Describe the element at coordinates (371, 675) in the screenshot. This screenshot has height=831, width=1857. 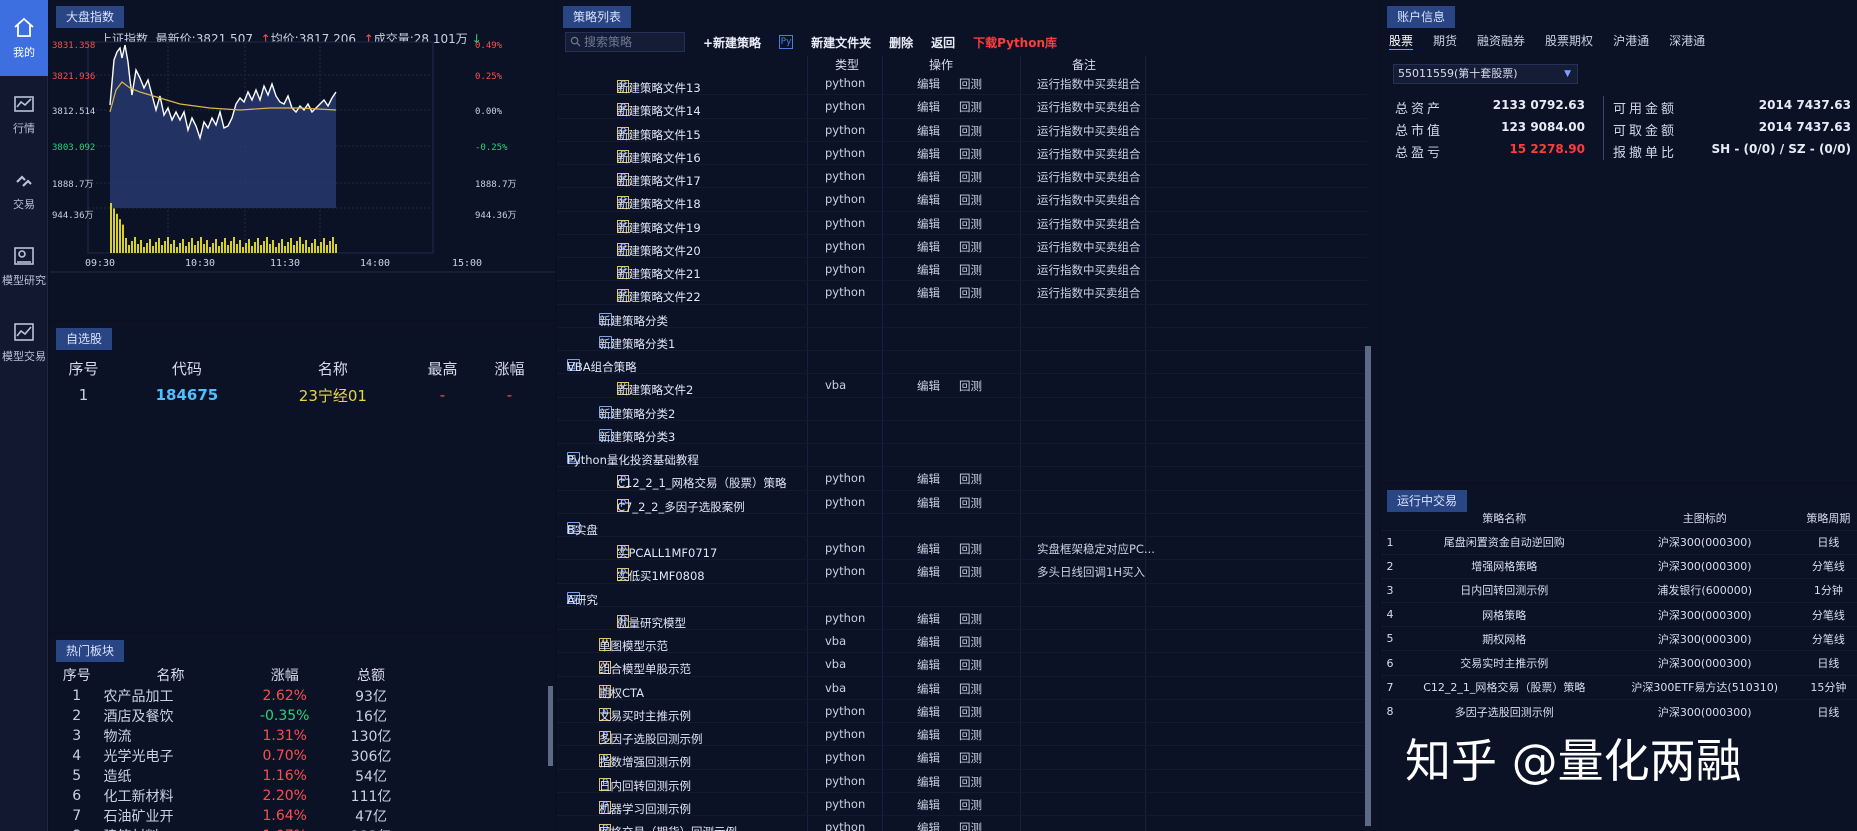
I see `hot-header-3: 总额` at that location.